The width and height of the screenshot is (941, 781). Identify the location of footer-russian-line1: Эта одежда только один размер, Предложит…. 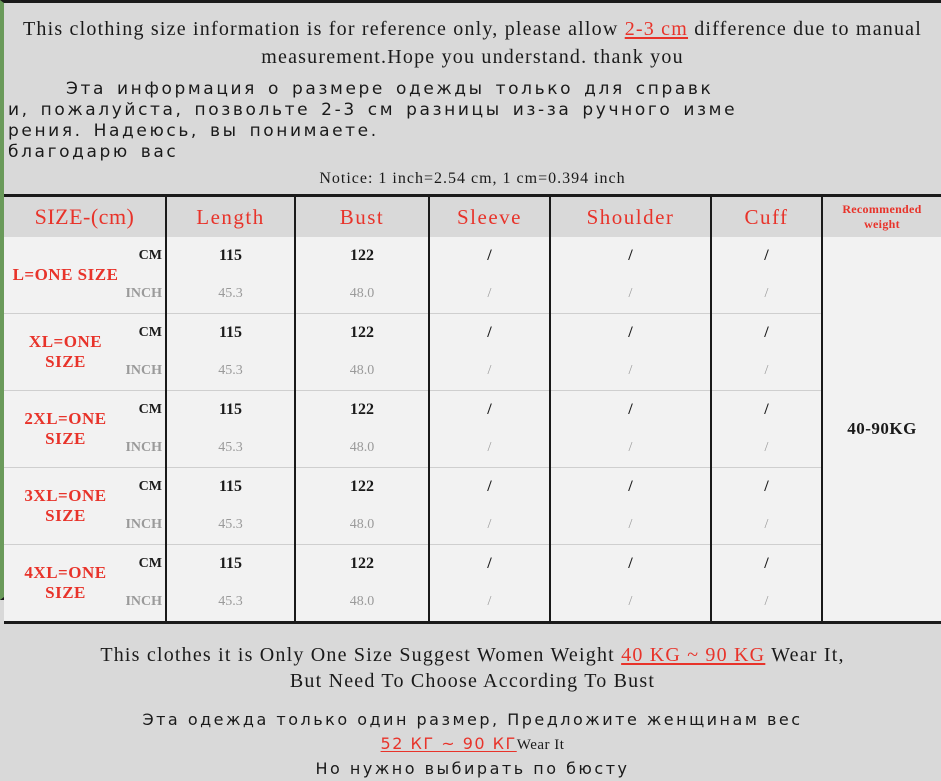
(472, 719).